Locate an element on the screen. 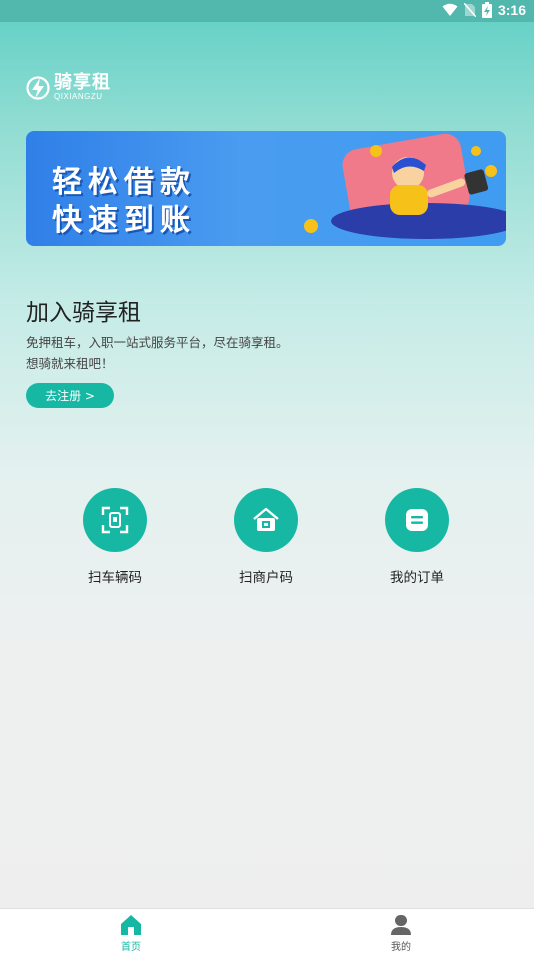 This screenshot has width=534, height=957. battery-charging-icon is located at coordinates (486, 10).